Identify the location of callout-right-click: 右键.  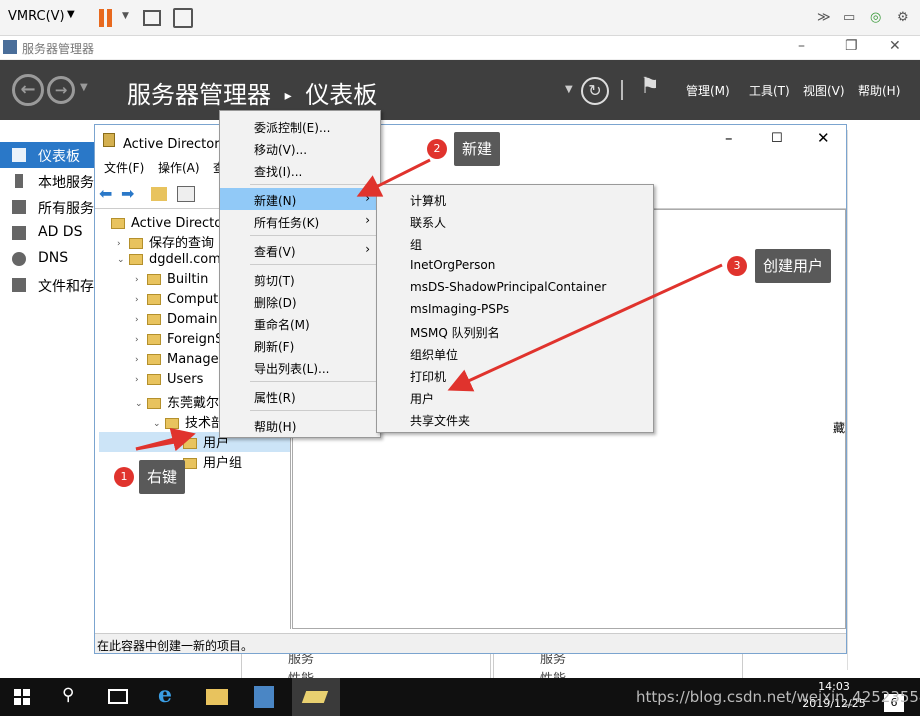
(162, 477).